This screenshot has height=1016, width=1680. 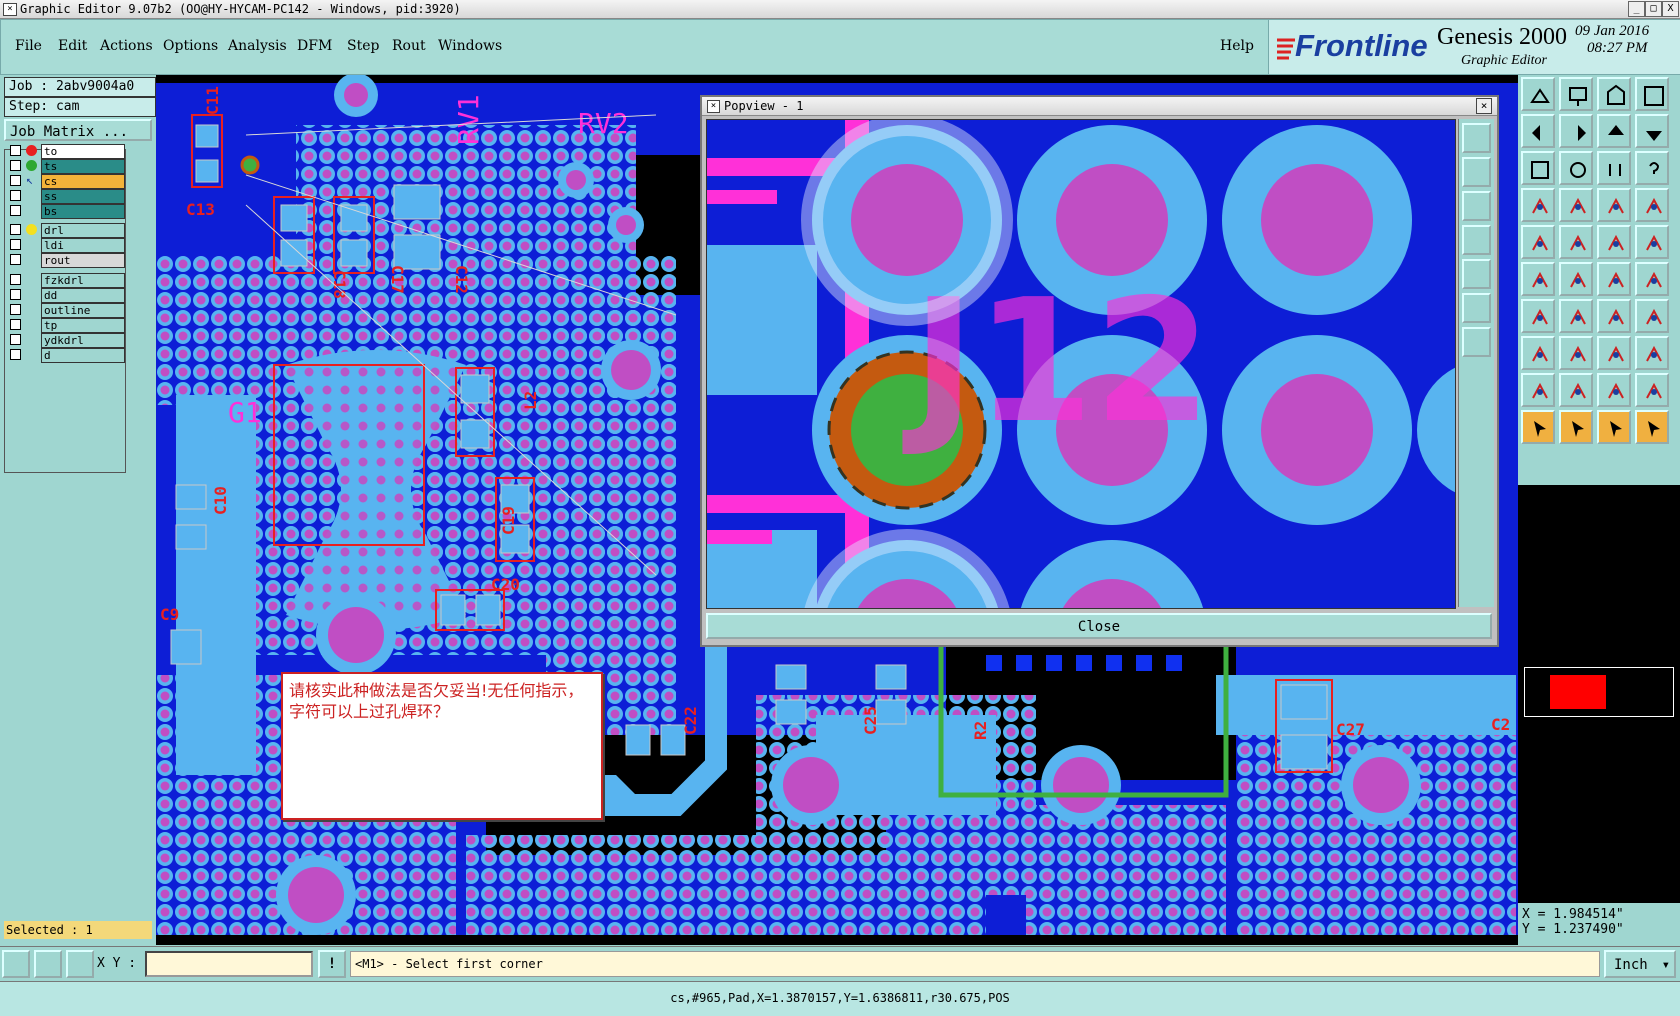 What do you see at coordinates (80, 964) in the screenshot?
I see `grid-mode-icon` at bounding box center [80, 964].